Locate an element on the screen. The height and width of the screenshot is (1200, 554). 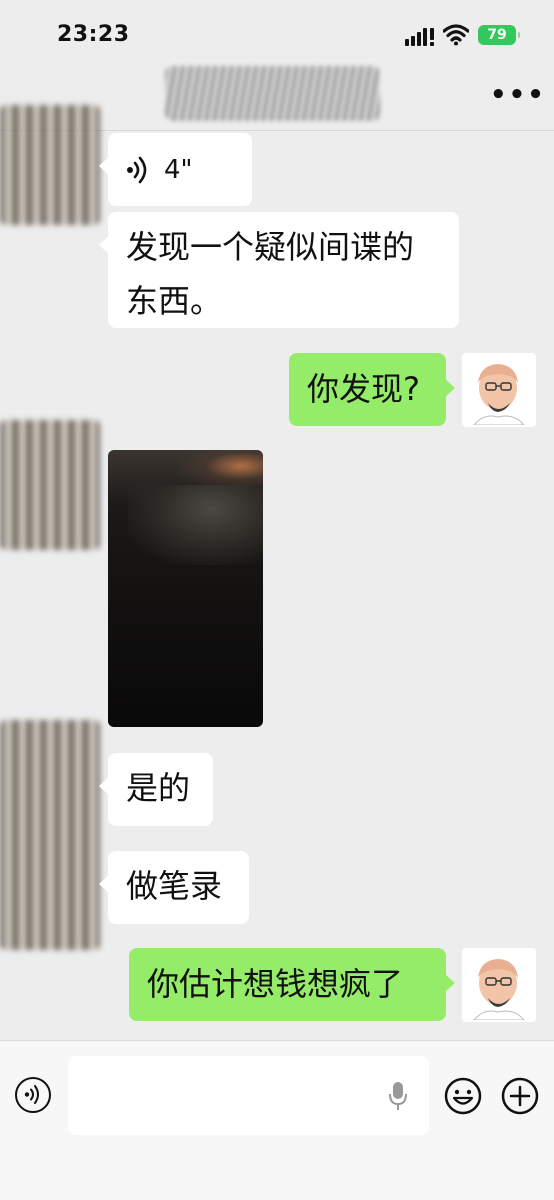
battery-level: 79 is located at coordinates (497, 35).